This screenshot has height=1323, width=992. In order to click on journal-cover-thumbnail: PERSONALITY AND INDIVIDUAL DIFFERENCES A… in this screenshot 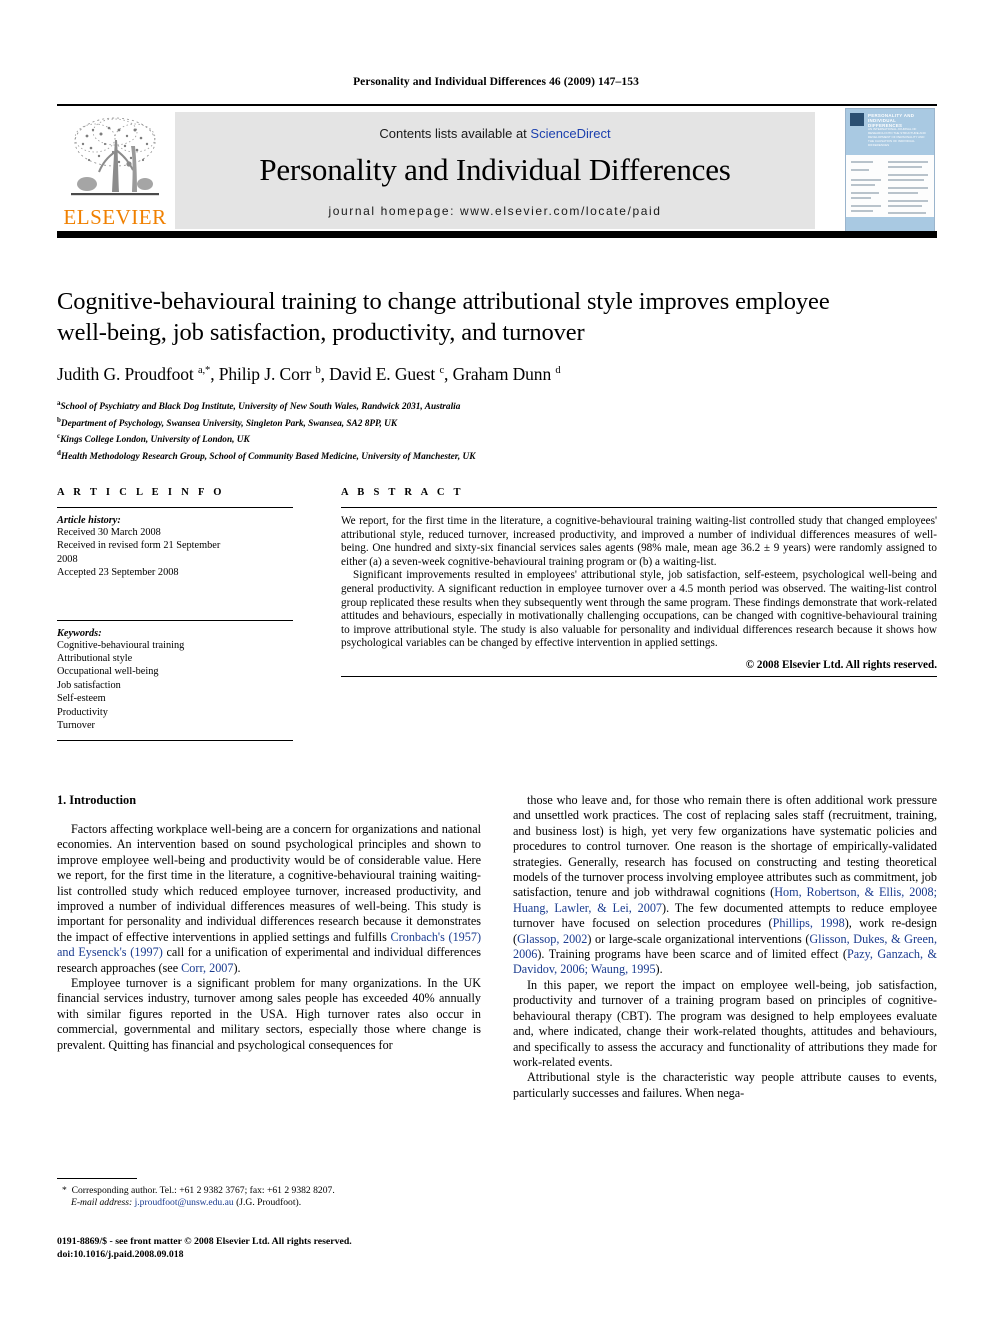, I will do `click(890, 170)`.